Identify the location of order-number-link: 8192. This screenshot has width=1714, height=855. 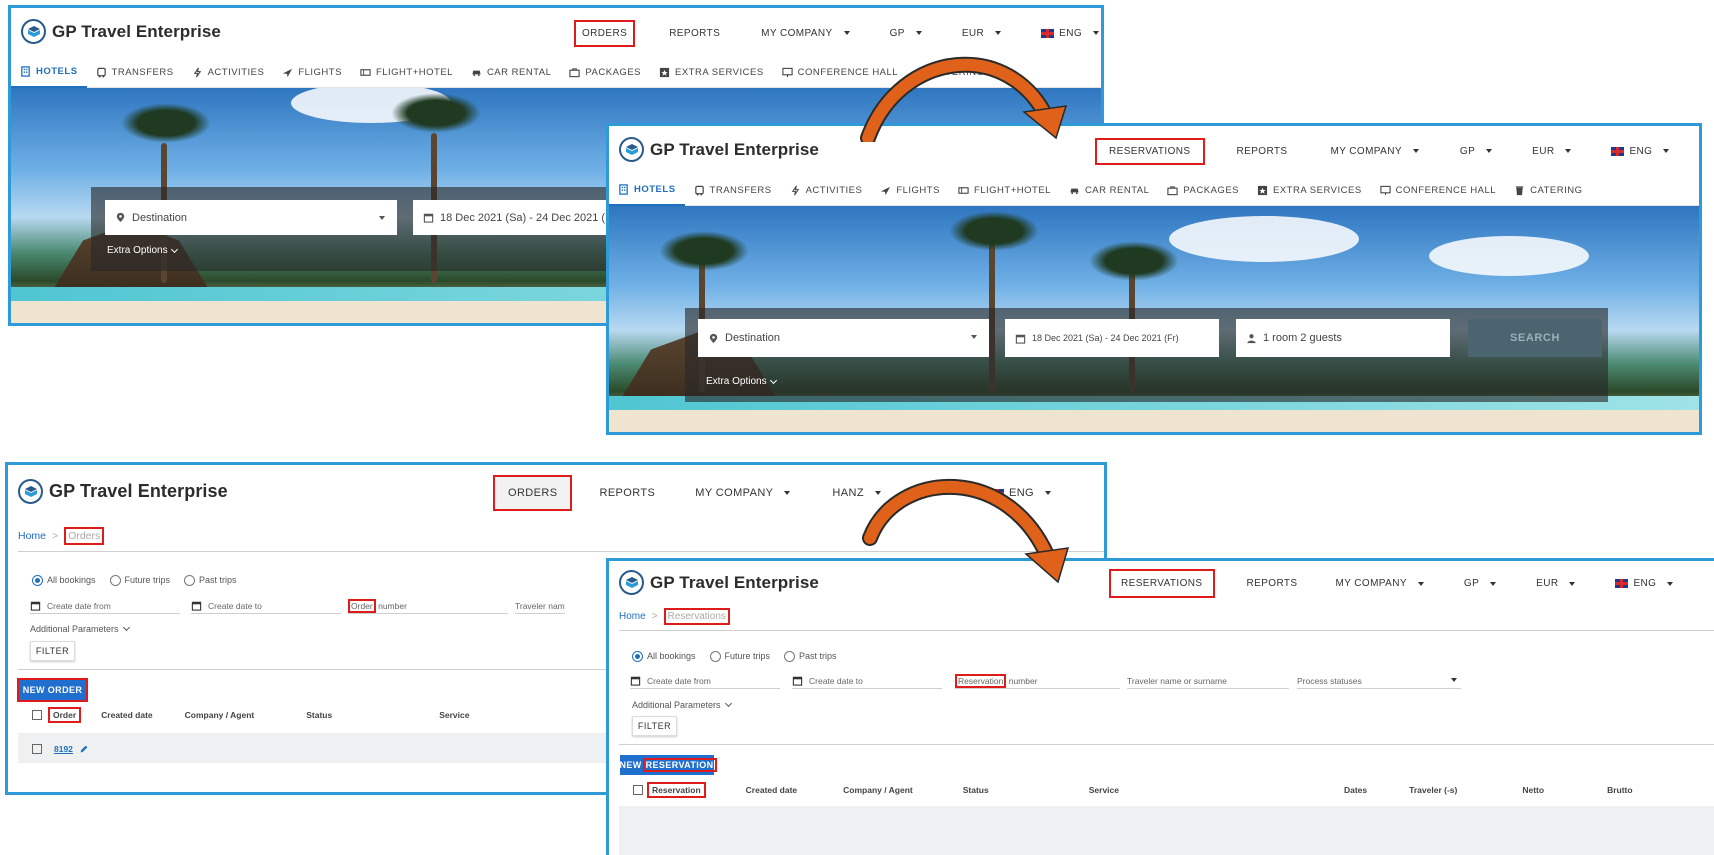
(63, 749).